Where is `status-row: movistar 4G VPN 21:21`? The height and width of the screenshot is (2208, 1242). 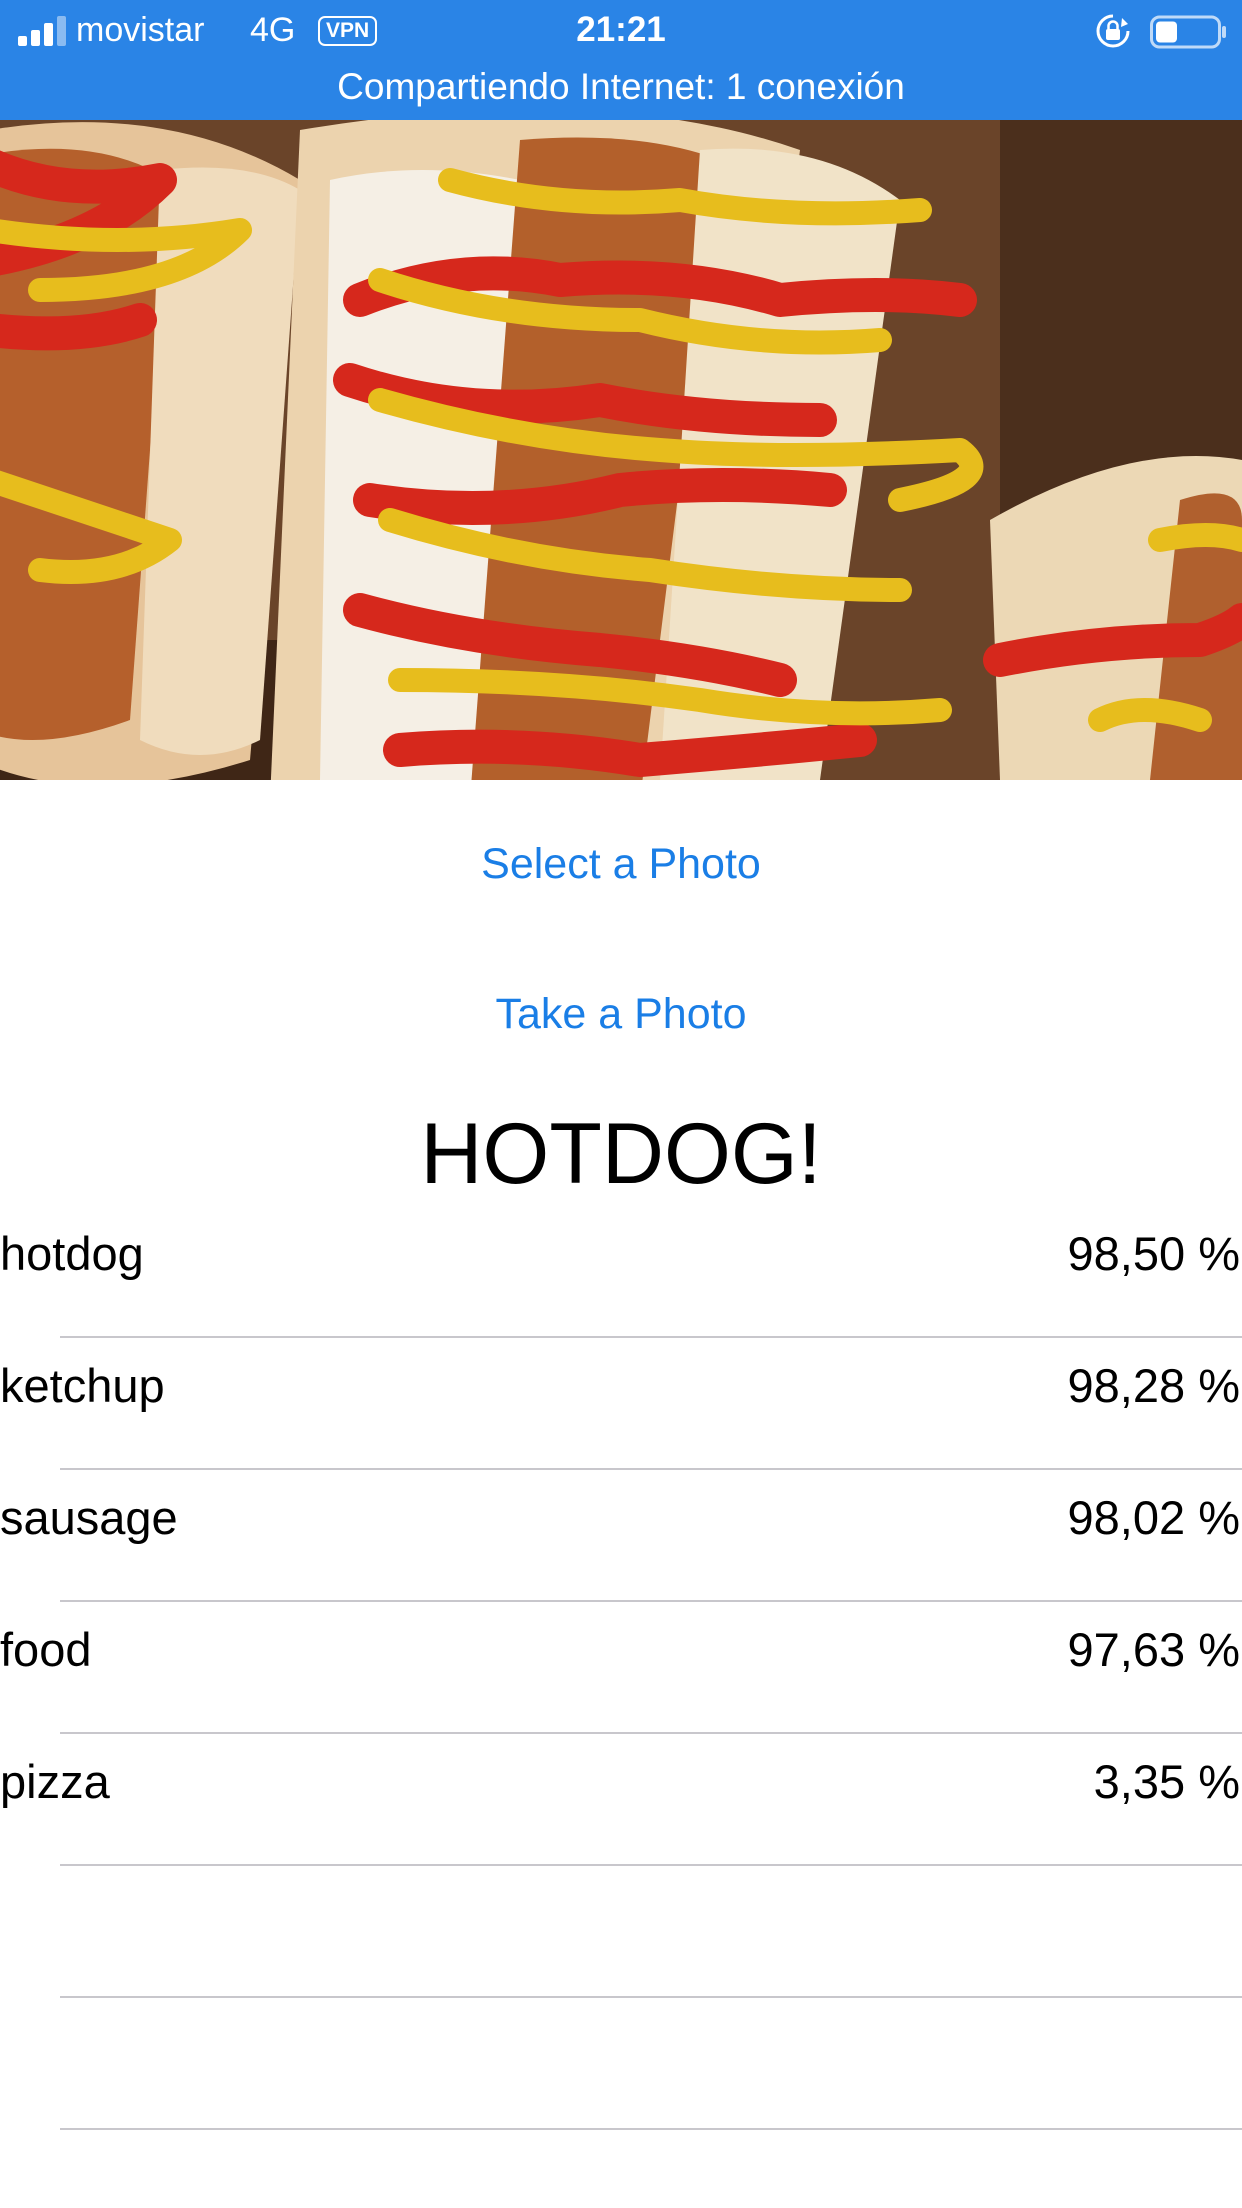 status-row: movistar 4G VPN 21:21 is located at coordinates (621, 31).